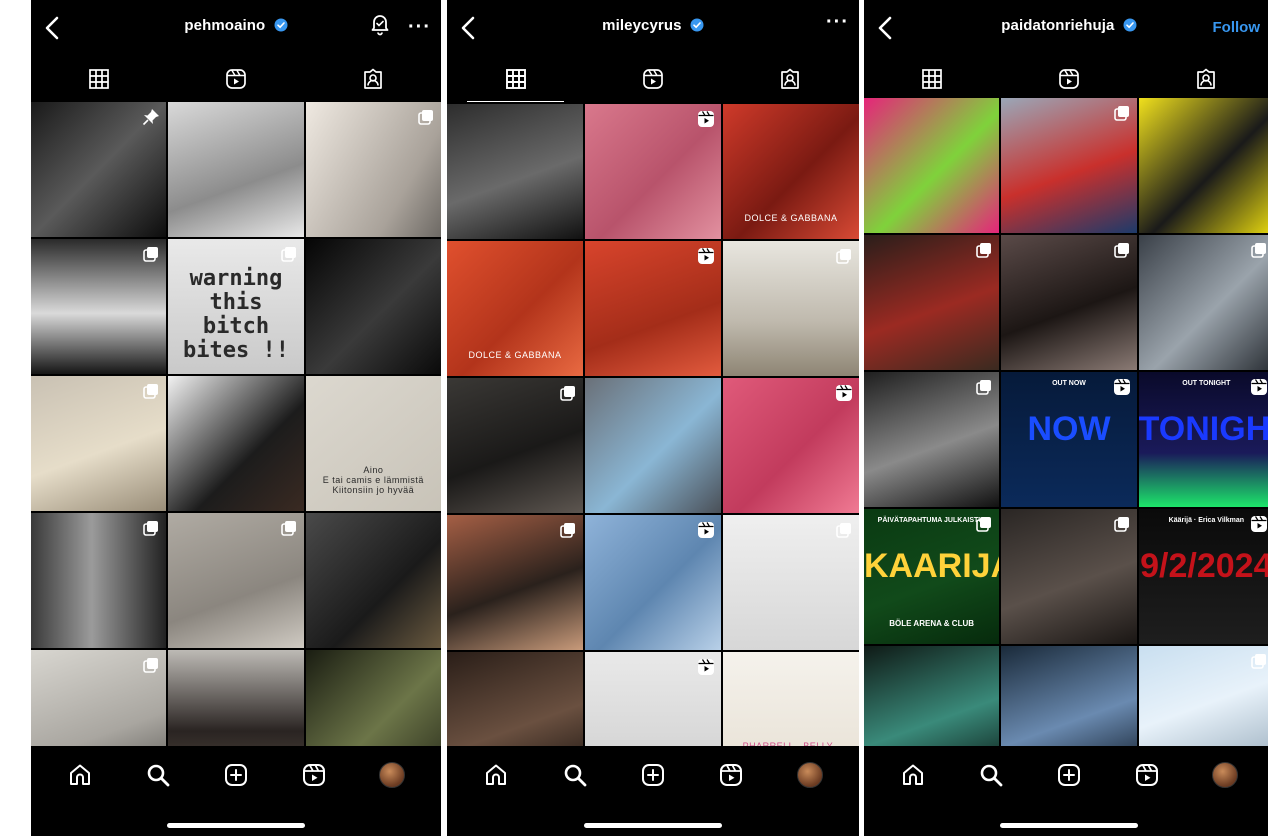 The width and height of the screenshot is (1268, 836). What do you see at coordinates (1203, 576) in the screenshot?
I see `post-tile: 9/2/2024 Käärijä · Erica Vilkman` at bounding box center [1203, 576].